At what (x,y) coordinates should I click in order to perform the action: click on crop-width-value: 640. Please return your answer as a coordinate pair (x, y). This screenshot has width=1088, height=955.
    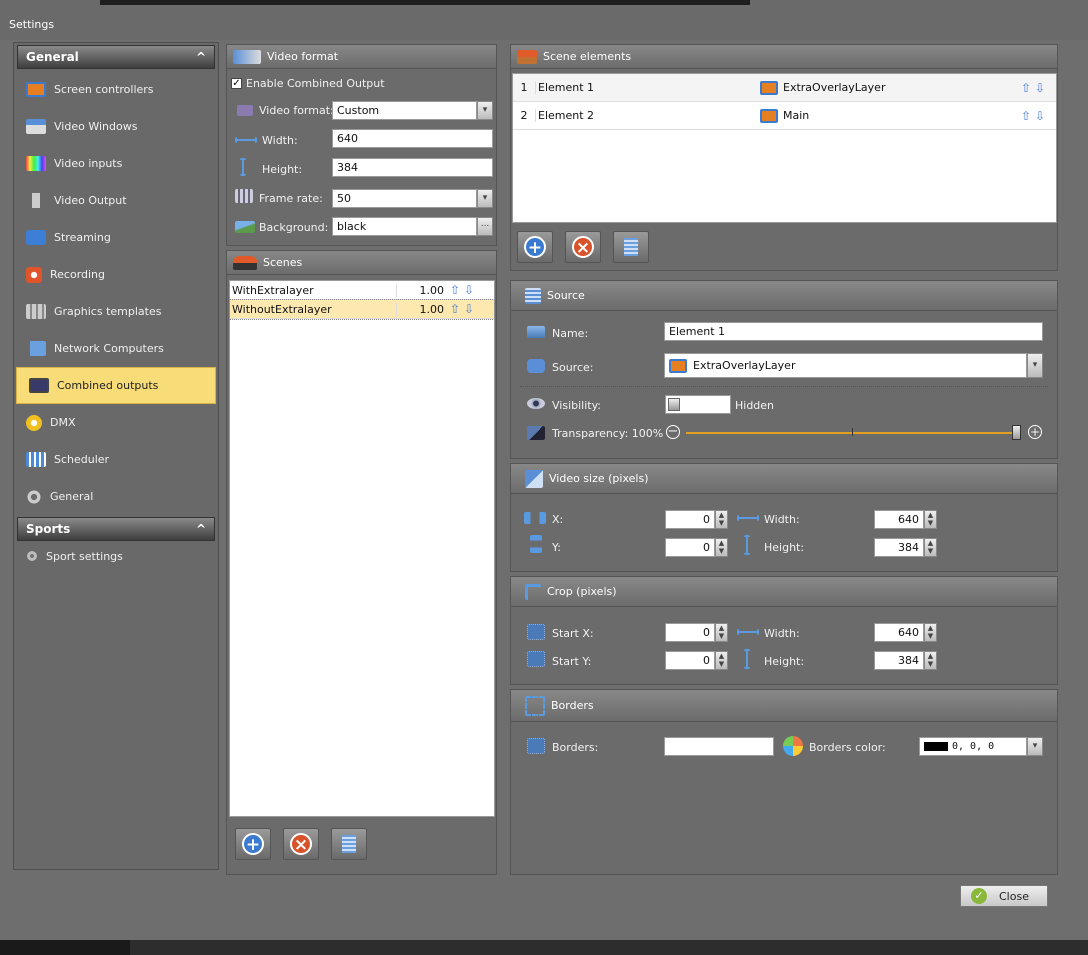
    Looking at the image, I should click on (899, 632).